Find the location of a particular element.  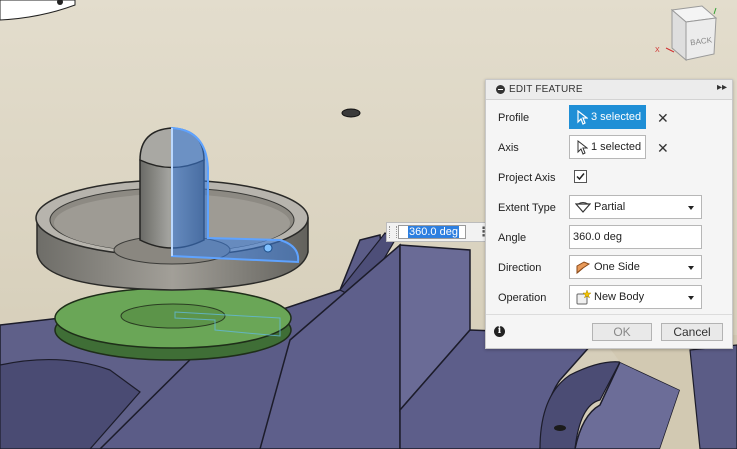

extent-type-label: Extent Type is located at coordinates (527, 208).